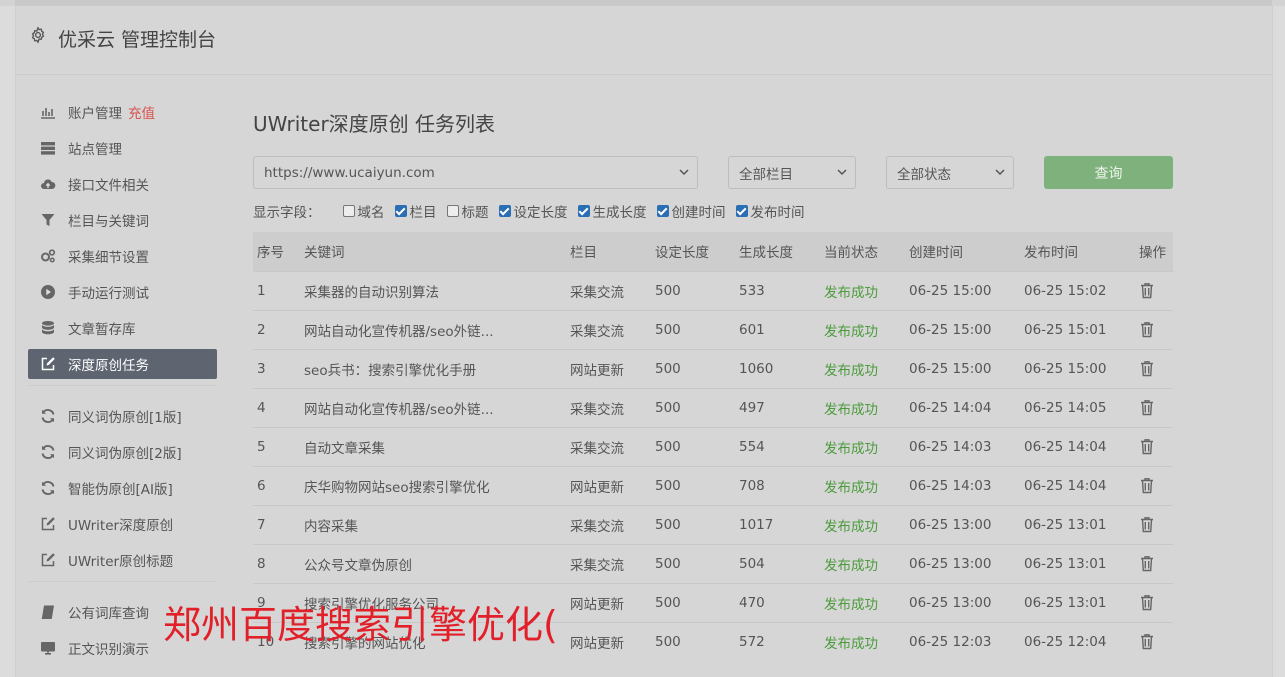 The image size is (1285, 677). I want to click on chevron-down-icon, so click(684, 172).